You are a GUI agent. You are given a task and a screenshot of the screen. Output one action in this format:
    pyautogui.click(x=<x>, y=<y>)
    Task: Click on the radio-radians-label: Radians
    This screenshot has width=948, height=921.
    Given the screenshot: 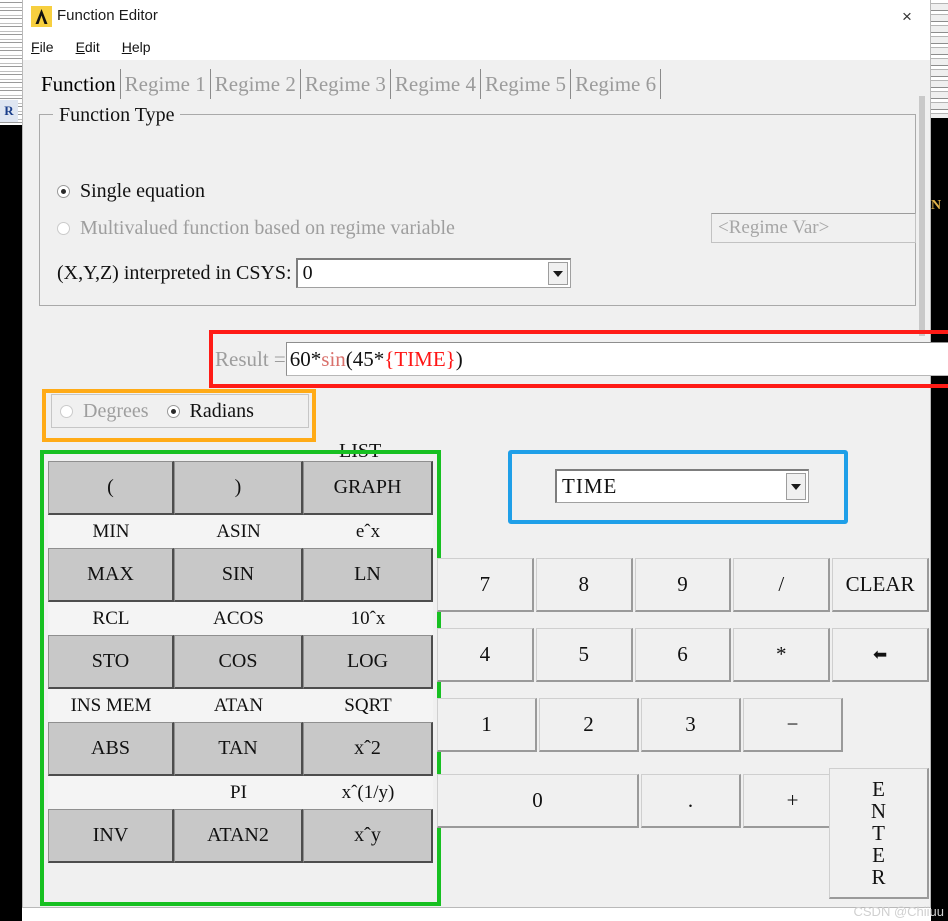 What is the action you would take?
    pyautogui.click(x=222, y=411)
    